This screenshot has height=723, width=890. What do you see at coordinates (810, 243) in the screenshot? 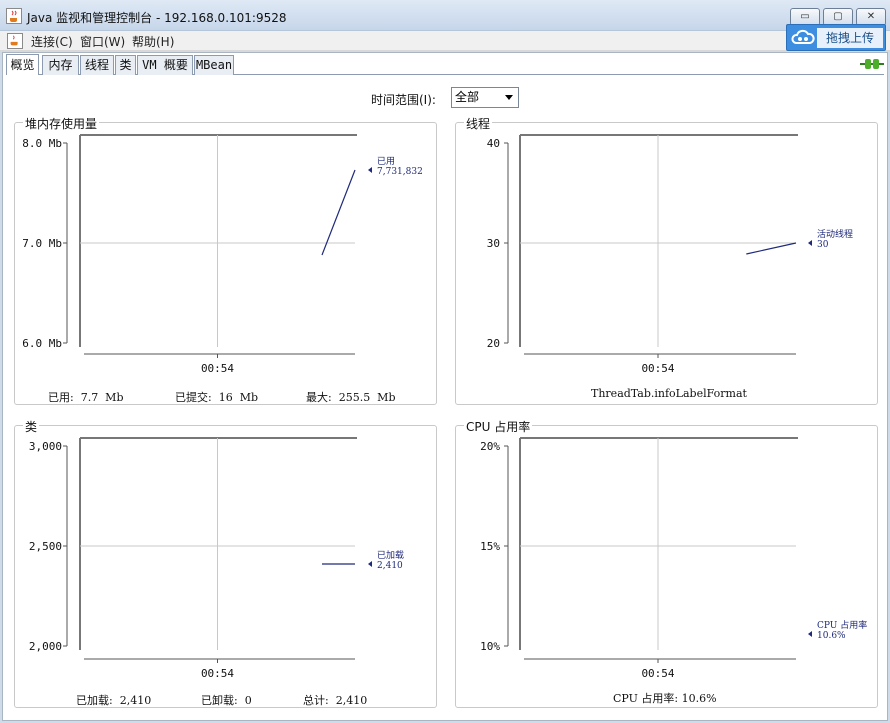
I see `threads-value-marker` at bounding box center [810, 243].